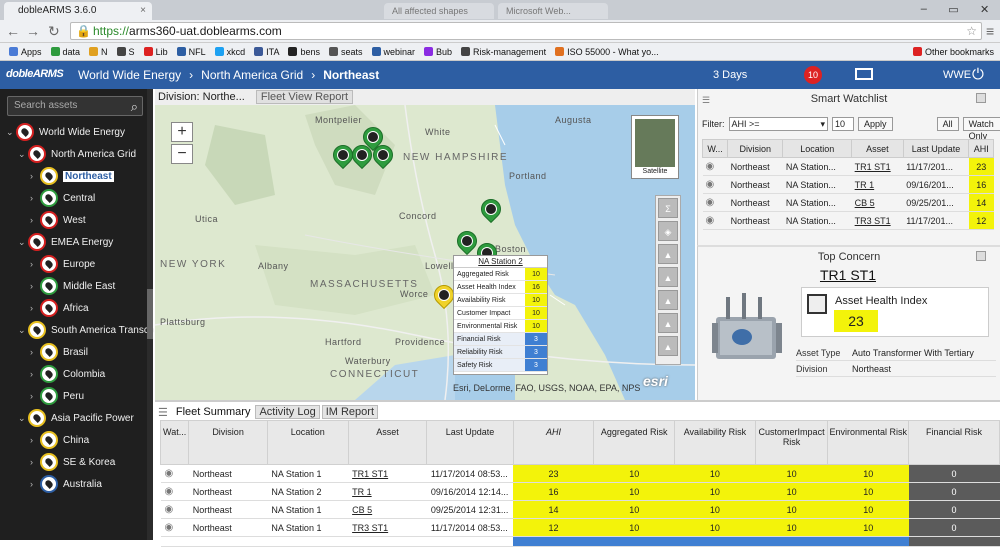 Image resolution: width=1000 pixels, height=547 pixels. What do you see at coordinates (936, 148) in the screenshot?
I see `column-header: Last Update` at bounding box center [936, 148].